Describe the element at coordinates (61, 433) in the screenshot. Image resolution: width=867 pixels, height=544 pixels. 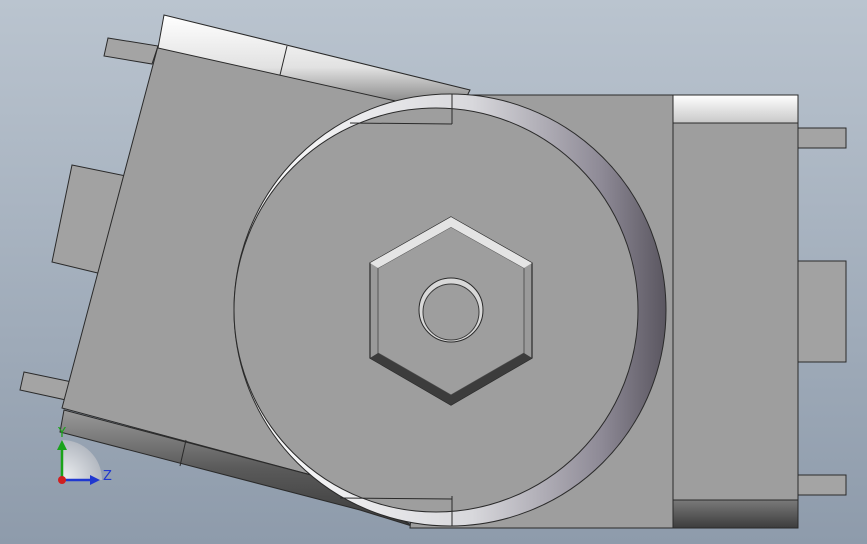
I see `triad-y-label: Y` at that location.